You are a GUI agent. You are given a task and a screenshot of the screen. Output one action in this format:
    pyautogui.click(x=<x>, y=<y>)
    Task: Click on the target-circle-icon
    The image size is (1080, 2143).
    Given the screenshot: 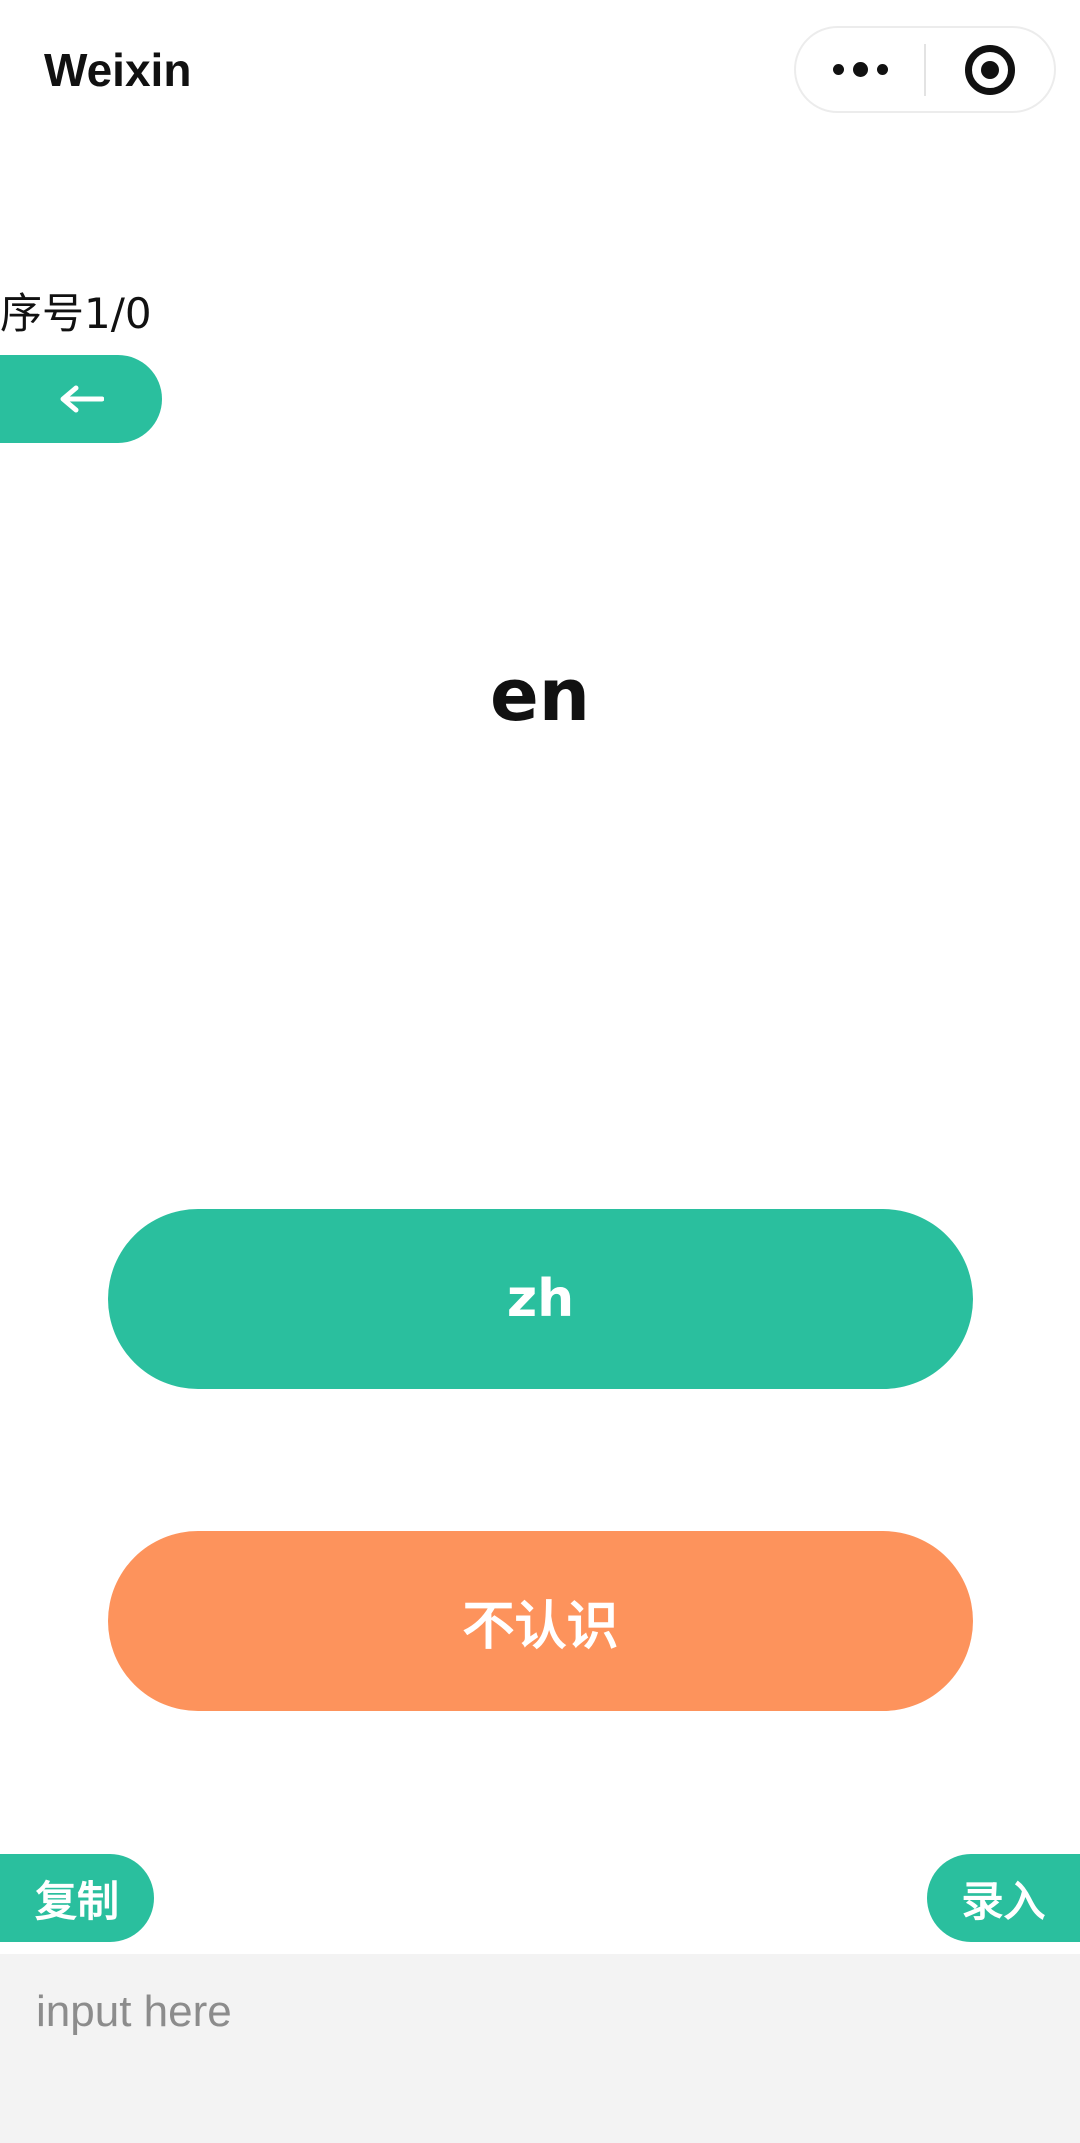 What is the action you would take?
    pyautogui.click(x=990, y=69)
    